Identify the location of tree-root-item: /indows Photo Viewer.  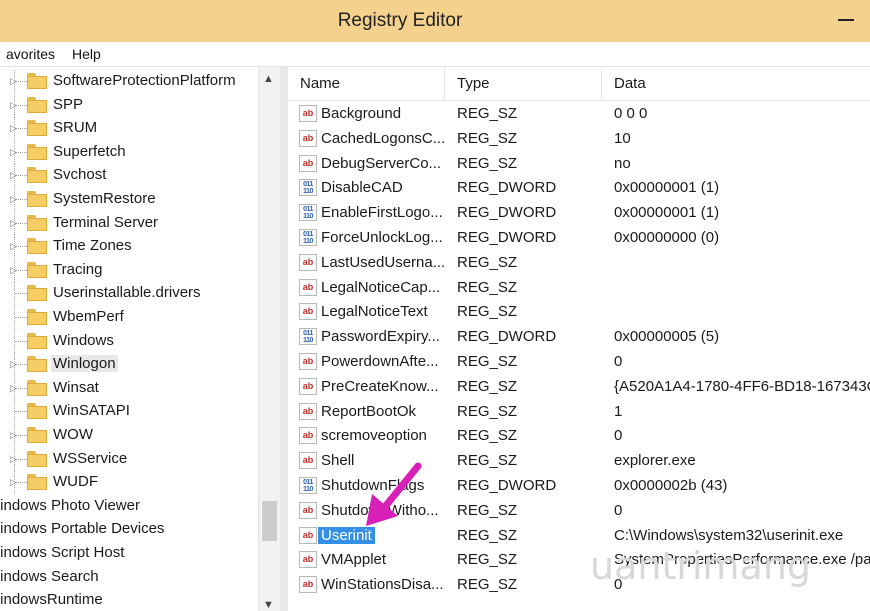
(129, 506).